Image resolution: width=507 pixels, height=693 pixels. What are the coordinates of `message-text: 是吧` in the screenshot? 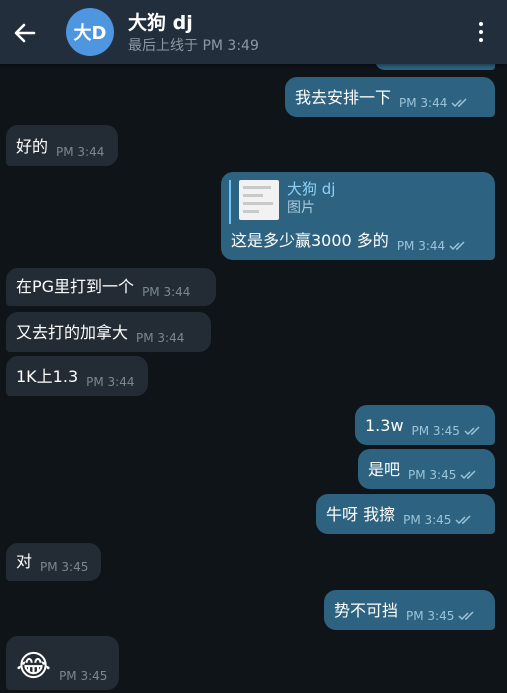 It's located at (384, 469).